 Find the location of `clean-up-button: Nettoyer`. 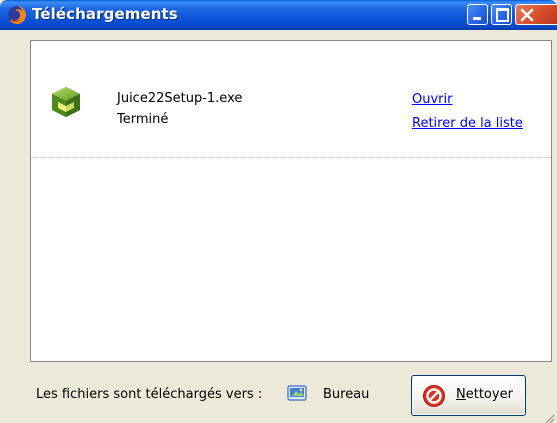

clean-up-button: Nettoyer is located at coordinates (468, 395).